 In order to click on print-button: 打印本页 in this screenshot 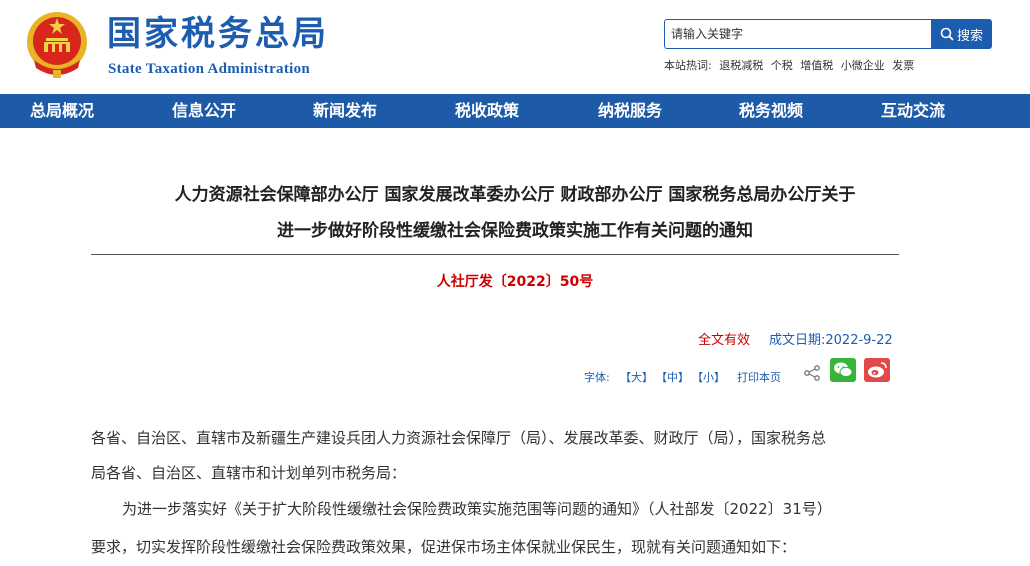, I will do `click(759, 377)`.